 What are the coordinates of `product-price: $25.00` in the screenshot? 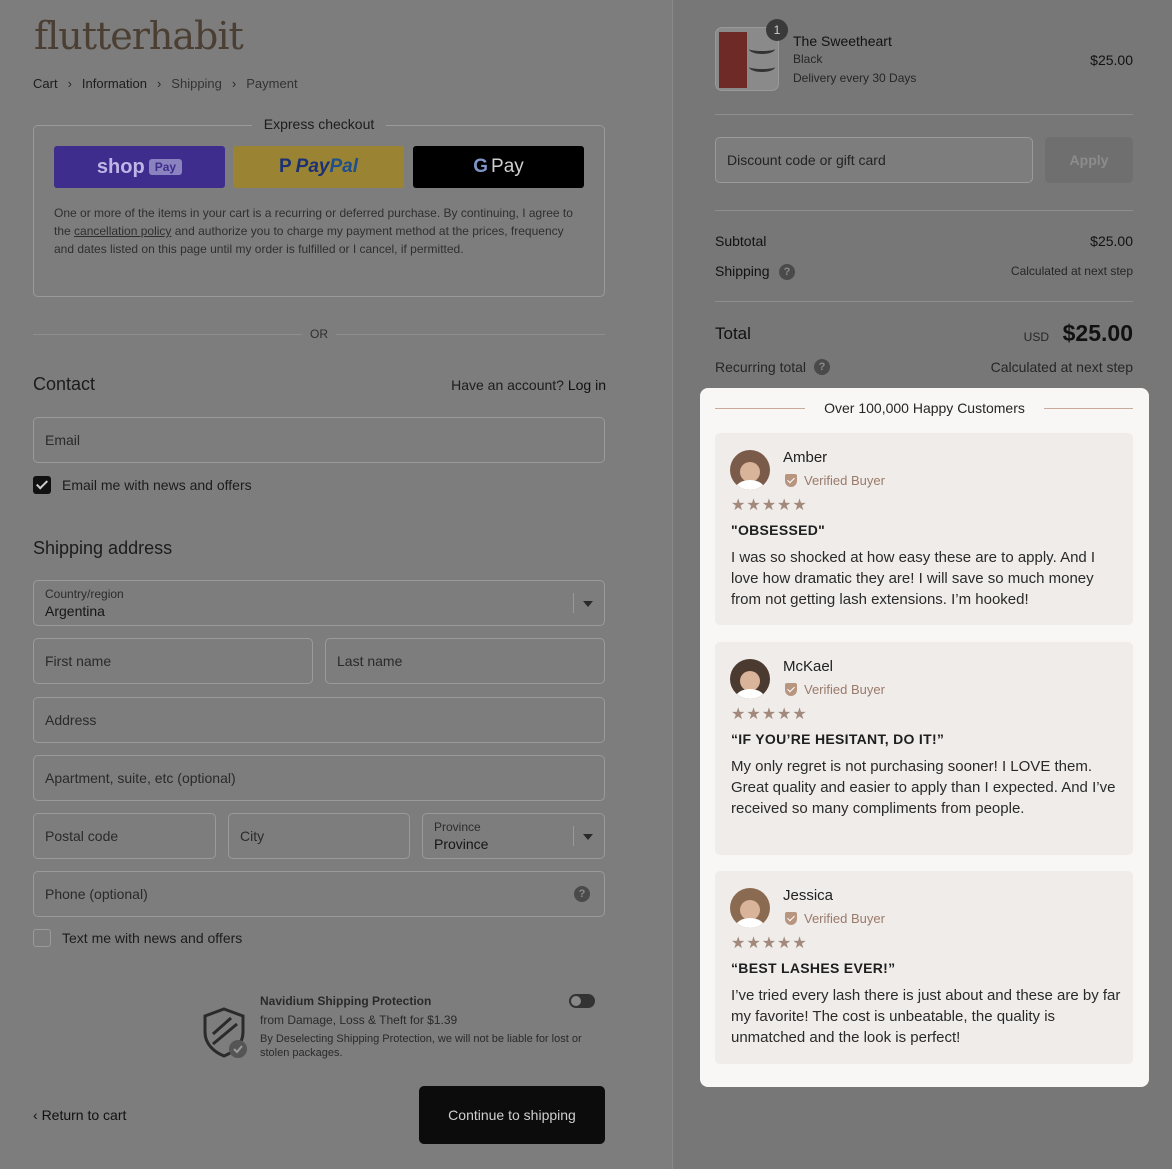 It's located at (1111, 60).